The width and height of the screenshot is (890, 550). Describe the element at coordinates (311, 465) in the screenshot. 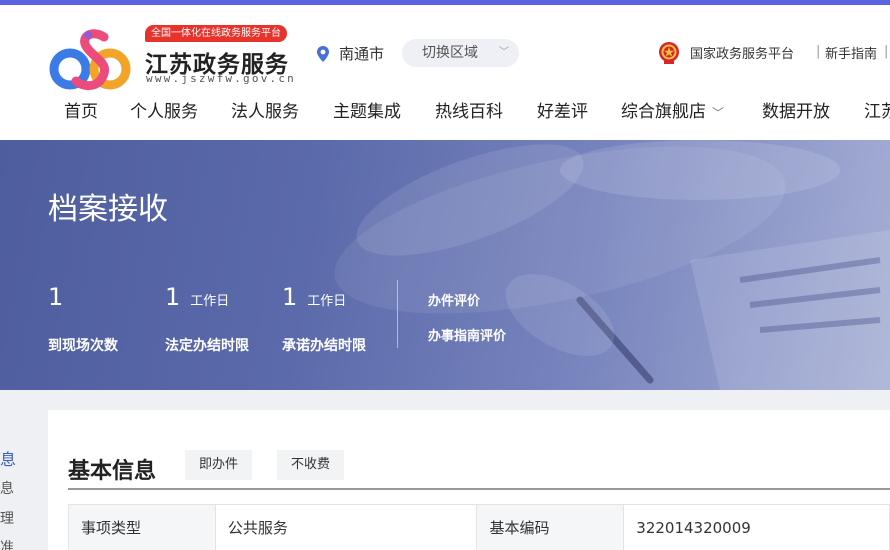

I see `tag-free: 不收费` at that location.